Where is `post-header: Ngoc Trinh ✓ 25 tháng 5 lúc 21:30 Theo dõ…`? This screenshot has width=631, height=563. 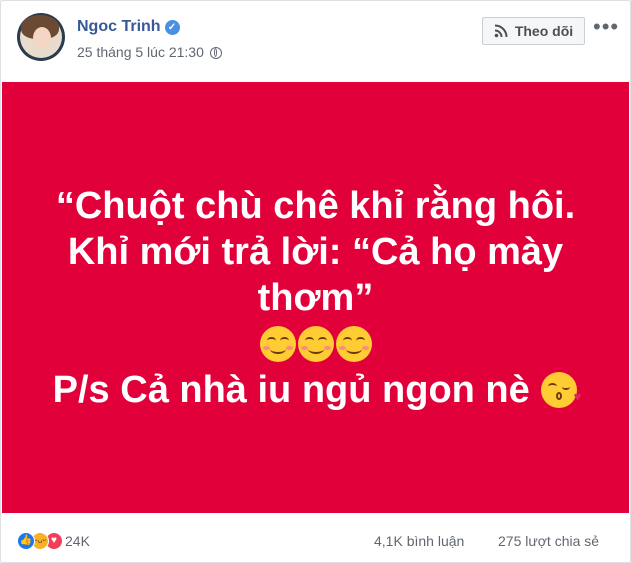 post-header: Ngoc Trinh ✓ 25 tháng 5 lúc 21:30 Theo dõ… is located at coordinates (315, 41).